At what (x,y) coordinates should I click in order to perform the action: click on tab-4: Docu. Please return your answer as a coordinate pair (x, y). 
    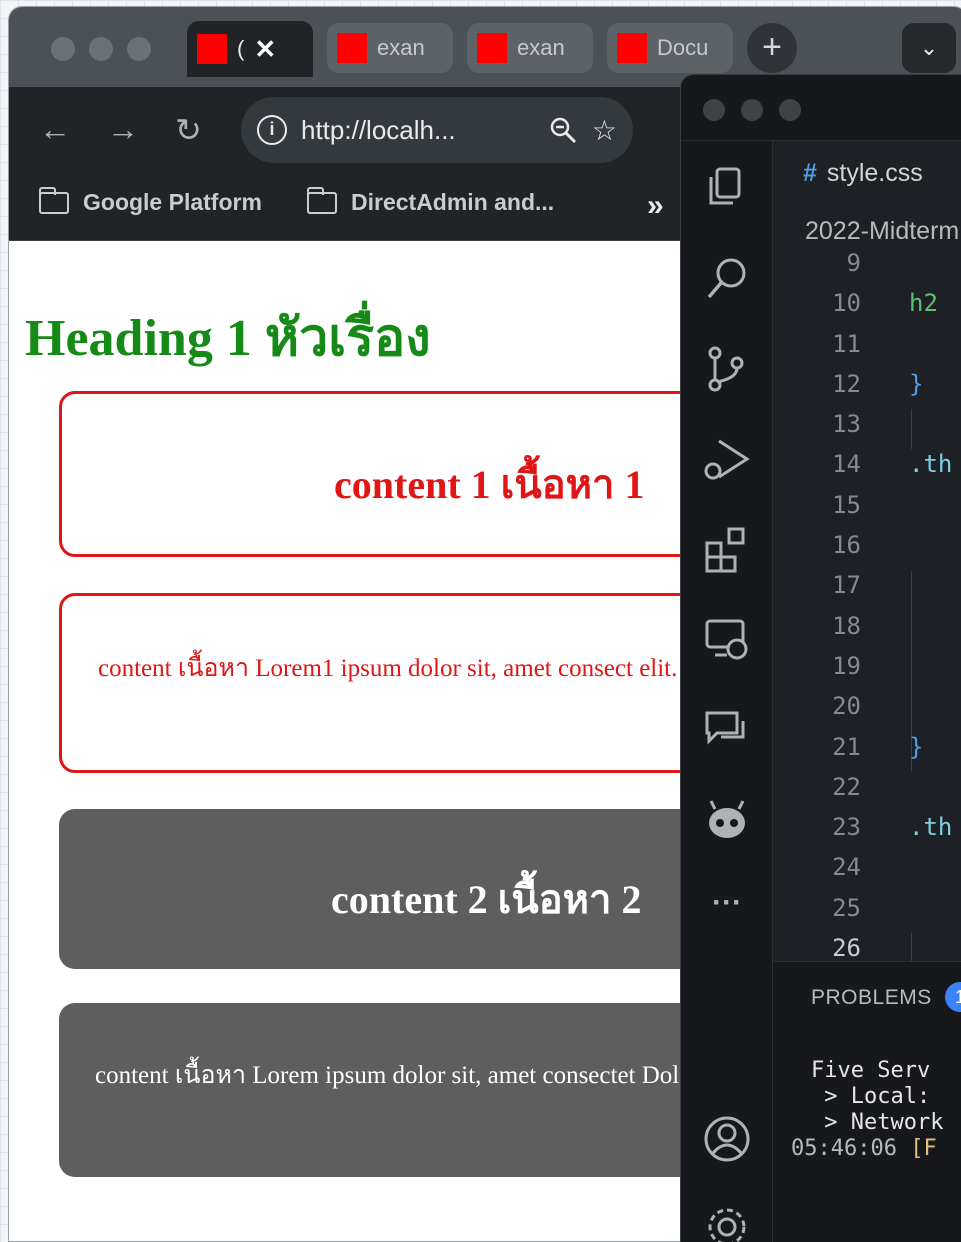
    Looking at the image, I should click on (670, 48).